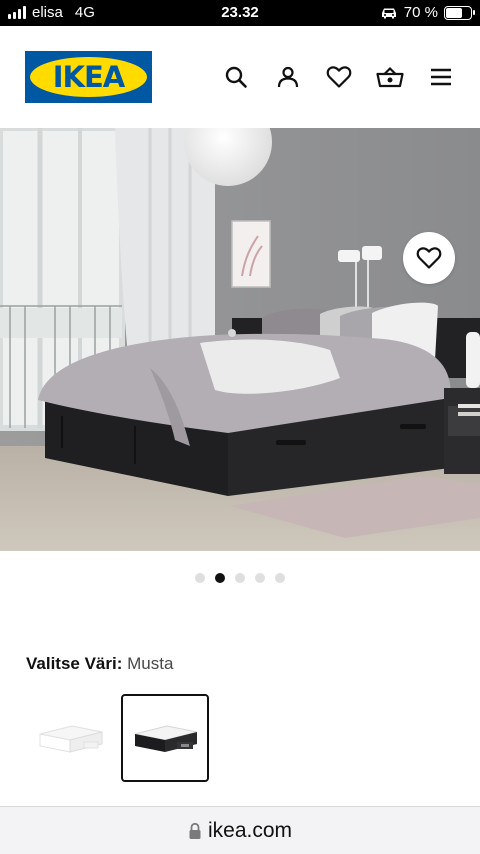  I want to click on carousel-dots, so click(240, 579).